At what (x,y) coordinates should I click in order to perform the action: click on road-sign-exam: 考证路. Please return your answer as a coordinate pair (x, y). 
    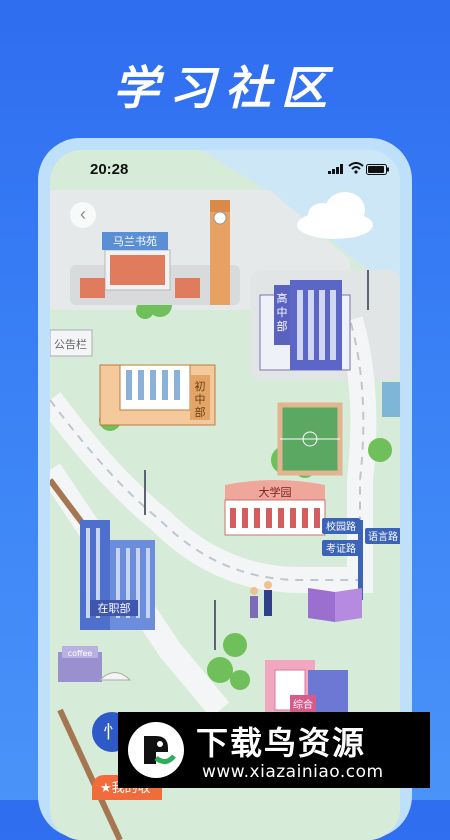
    Looking at the image, I should click on (341, 548).